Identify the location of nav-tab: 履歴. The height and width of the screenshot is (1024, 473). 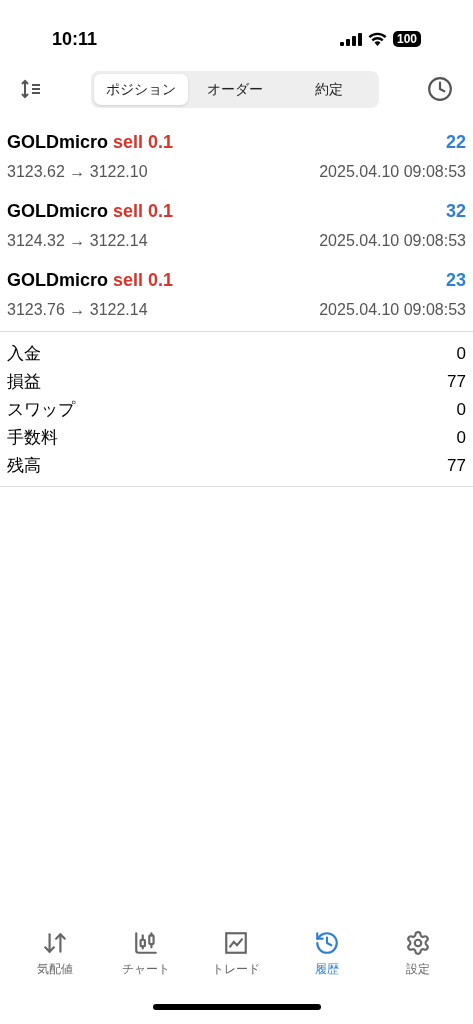
(327, 960).